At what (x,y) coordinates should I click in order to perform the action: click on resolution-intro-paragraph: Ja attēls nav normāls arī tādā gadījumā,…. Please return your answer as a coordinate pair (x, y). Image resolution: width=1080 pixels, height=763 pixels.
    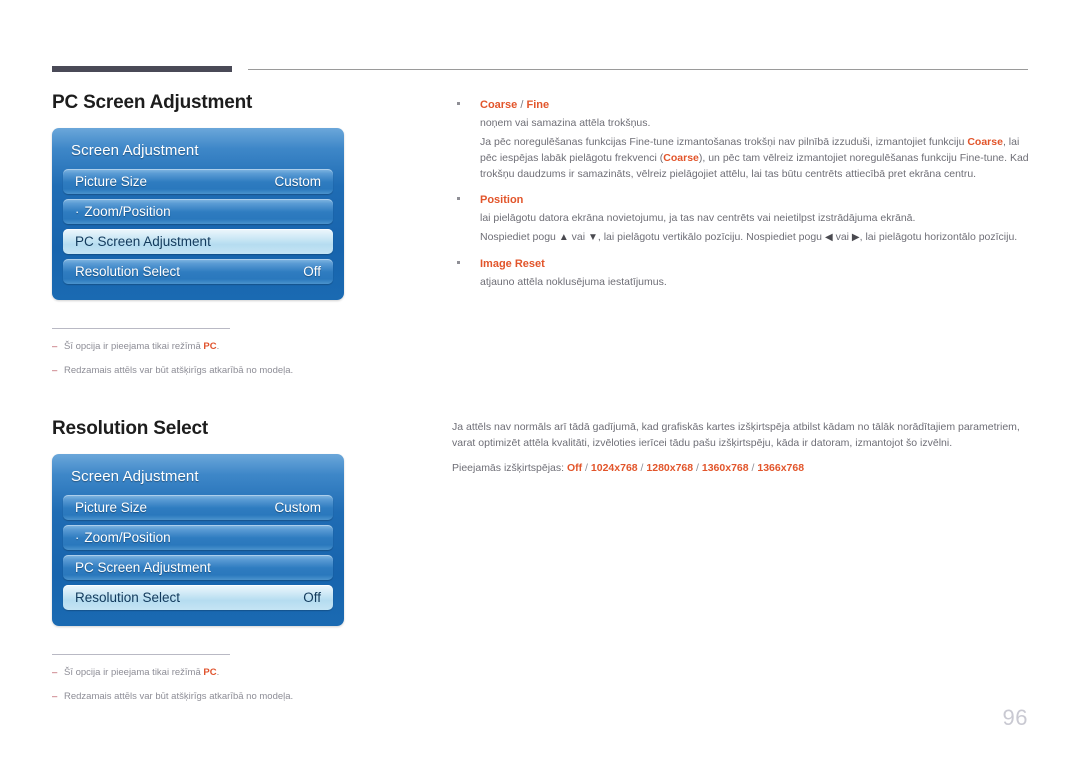
    Looking at the image, I should click on (736, 435).